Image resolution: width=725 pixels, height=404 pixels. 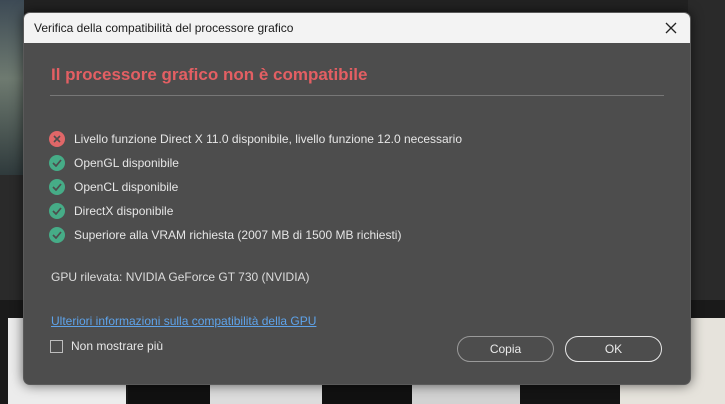 What do you see at coordinates (362, 6) in the screenshot?
I see `background-app-top` at bounding box center [362, 6].